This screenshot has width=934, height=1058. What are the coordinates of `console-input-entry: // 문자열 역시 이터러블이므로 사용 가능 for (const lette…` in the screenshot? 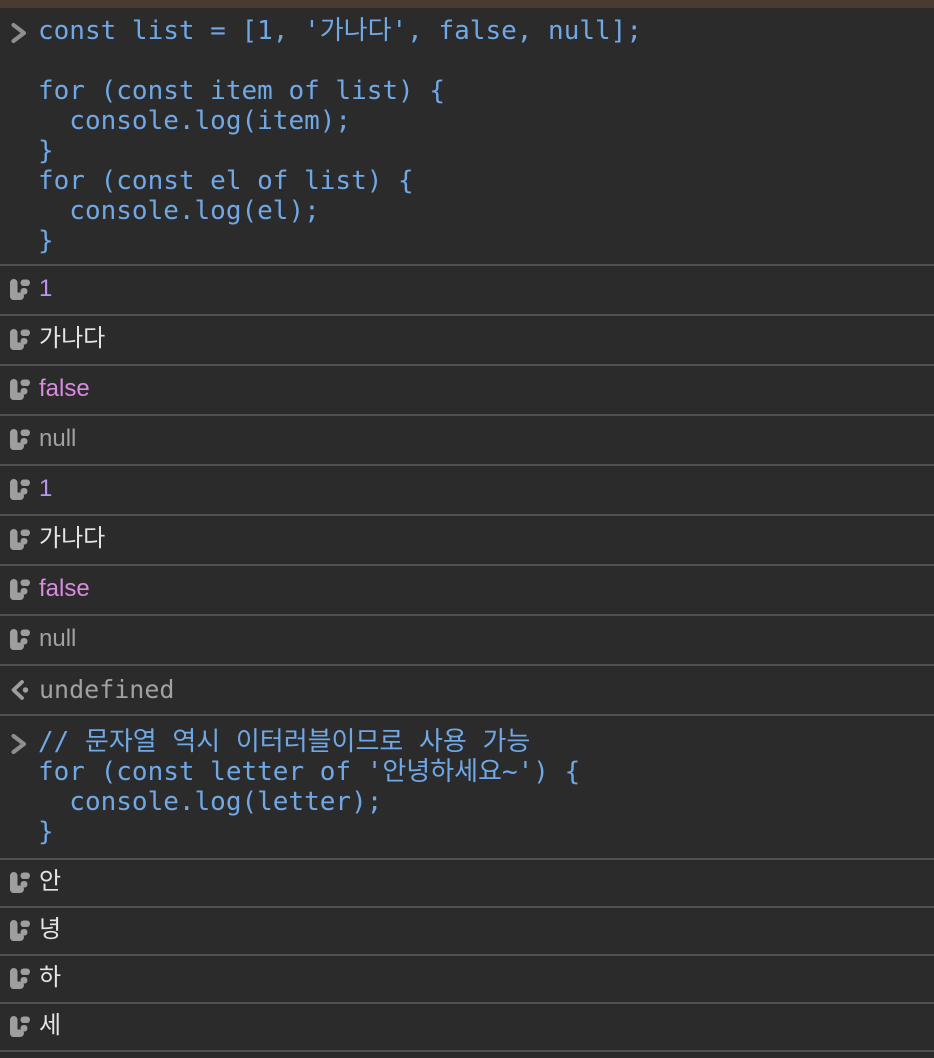 It's located at (467, 786).